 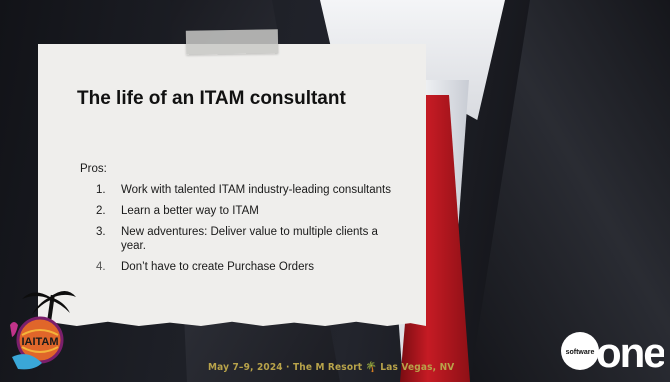 I want to click on list-item-number: 2., so click(x=101, y=211).